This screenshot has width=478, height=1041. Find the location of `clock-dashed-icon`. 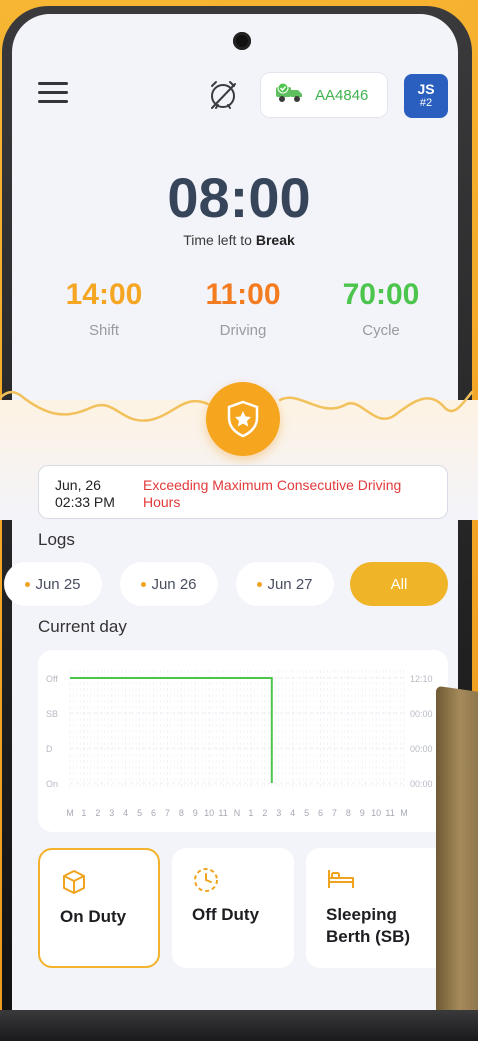

clock-dashed-icon is located at coordinates (206, 882).